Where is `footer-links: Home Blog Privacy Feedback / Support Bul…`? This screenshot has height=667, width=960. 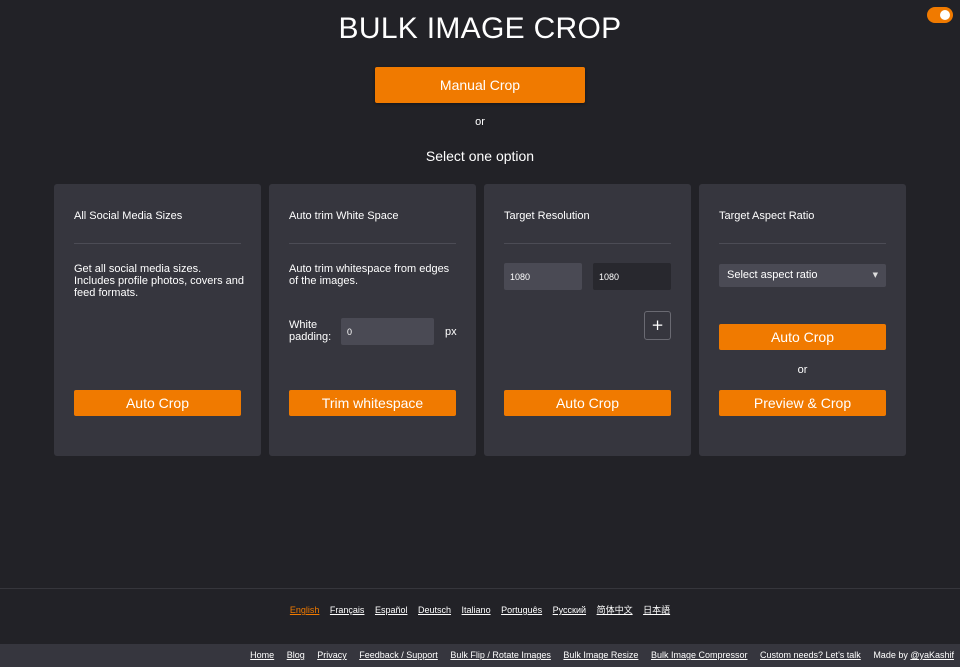 footer-links: Home Blog Privacy Feedback / Support Bul… is located at coordinates (597, 655).